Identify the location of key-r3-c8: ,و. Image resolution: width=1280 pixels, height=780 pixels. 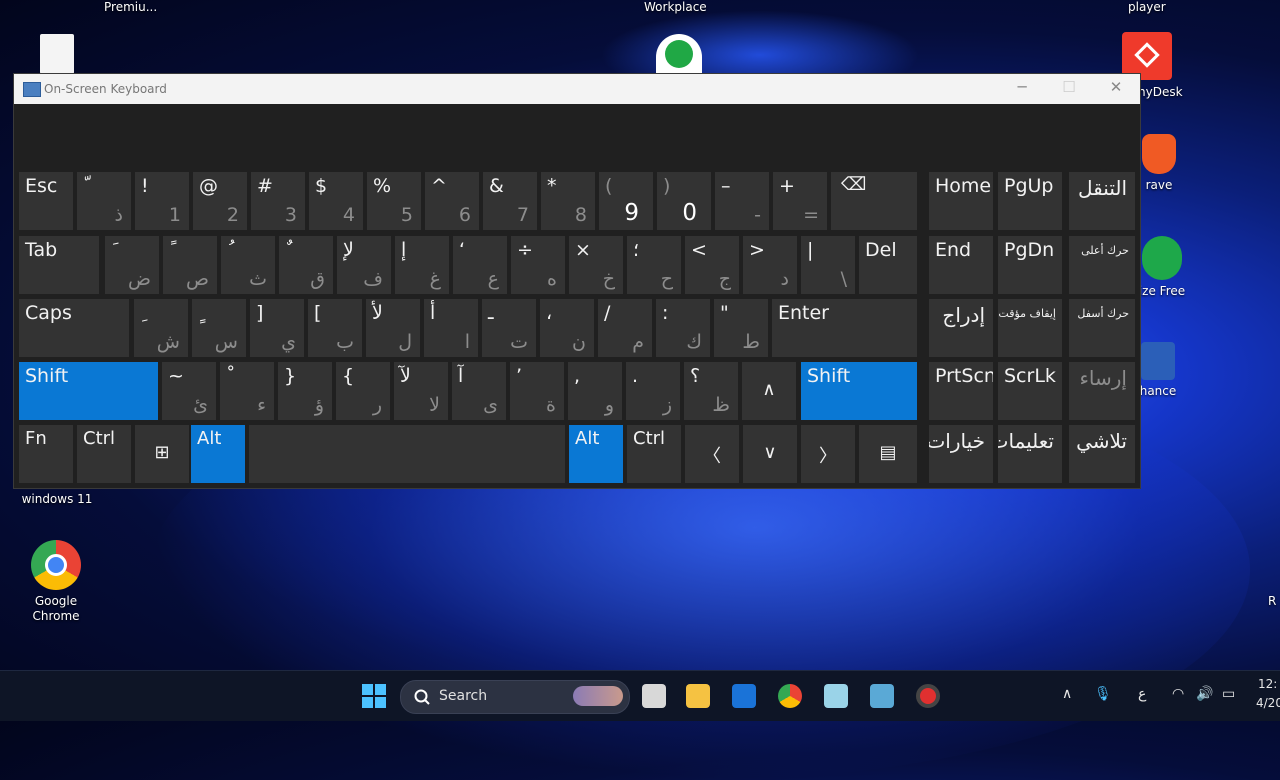
(595, 391).